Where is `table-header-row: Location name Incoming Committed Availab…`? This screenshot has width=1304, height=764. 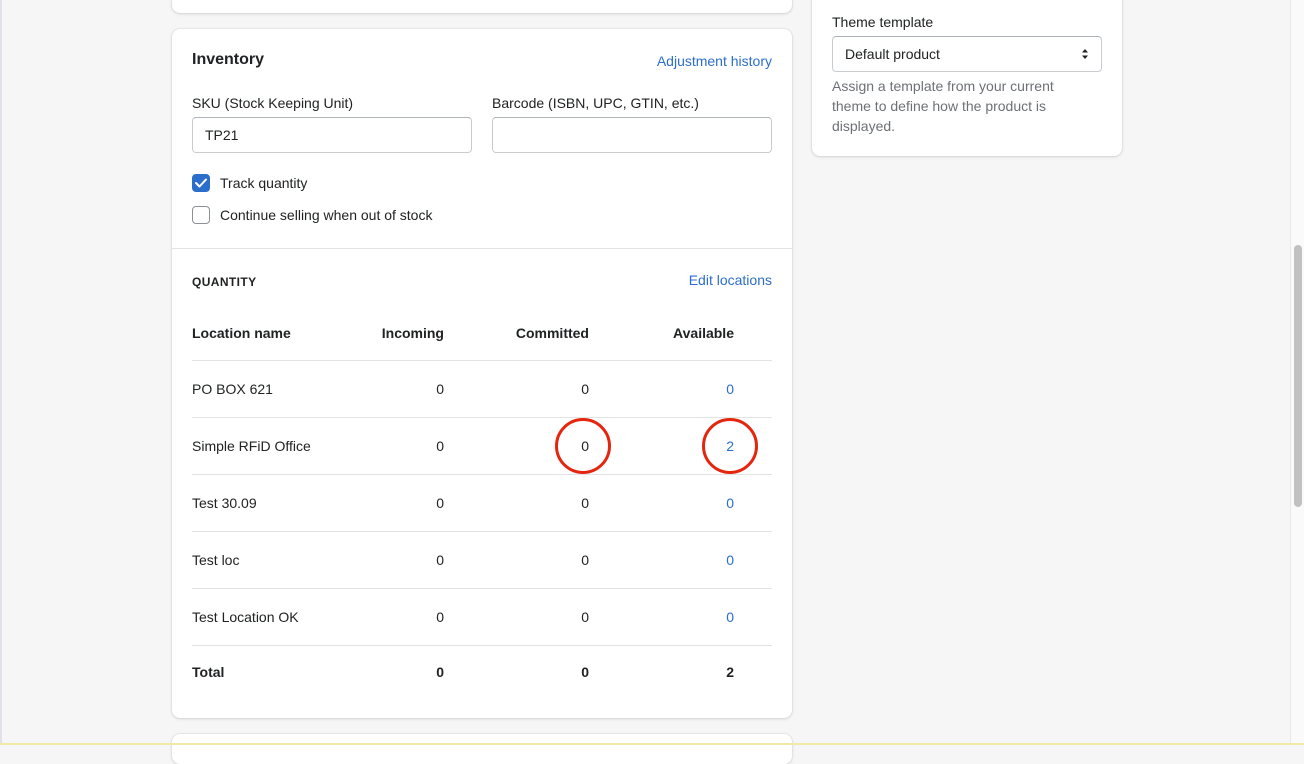 table-header-row: Location name Incoming Committed Availab… is located at coordinates (482, 333).